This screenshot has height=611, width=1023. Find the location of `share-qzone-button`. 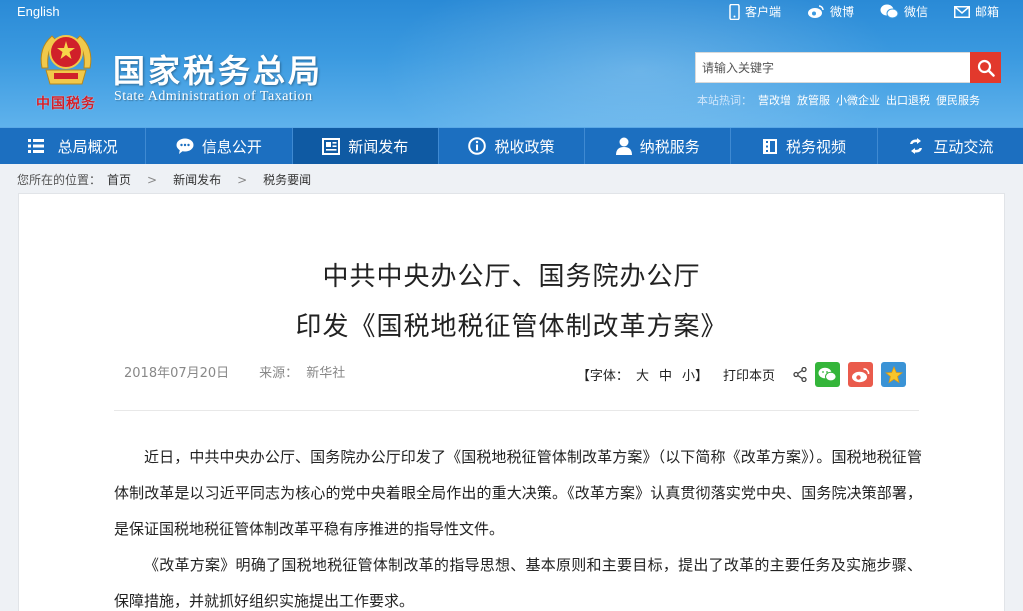

share-qzone-button is located at coordinates (893, 374).